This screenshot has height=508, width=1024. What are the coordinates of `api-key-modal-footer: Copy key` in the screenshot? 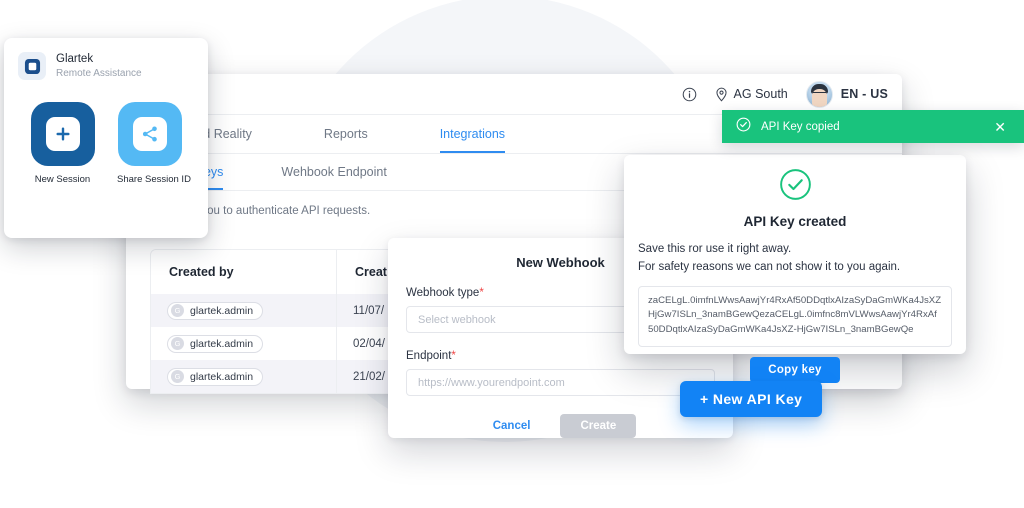 It's located at (795, 365).